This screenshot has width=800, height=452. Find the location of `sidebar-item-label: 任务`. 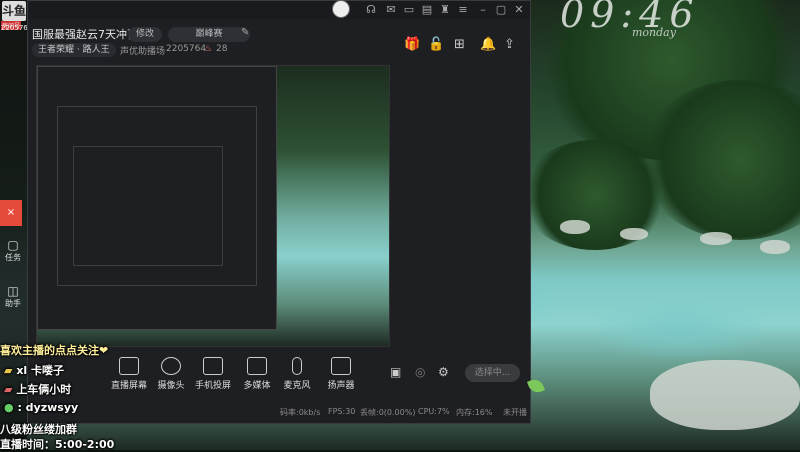

sidebar-item-label: 任务 is located at coordinates (13, 257).